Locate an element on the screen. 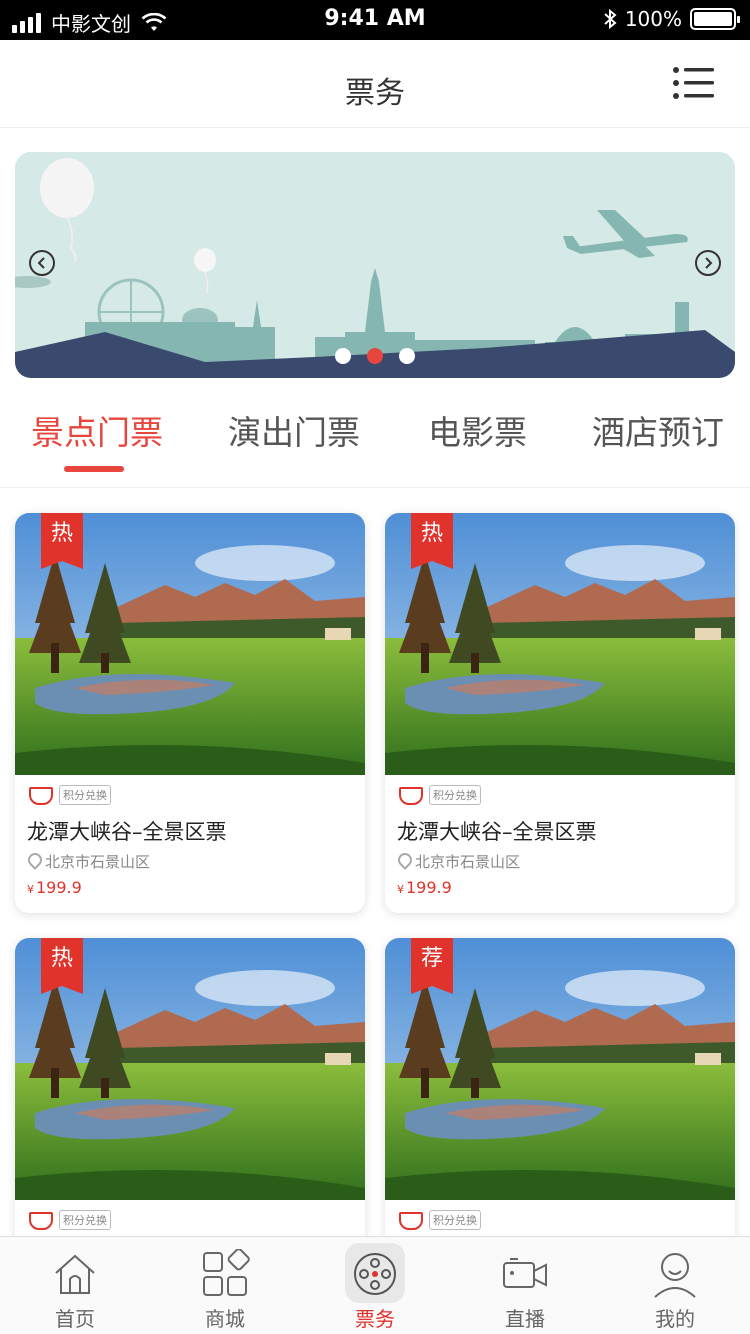  tabbar-item-home: 首页 is located at coordinates (75, 1285).